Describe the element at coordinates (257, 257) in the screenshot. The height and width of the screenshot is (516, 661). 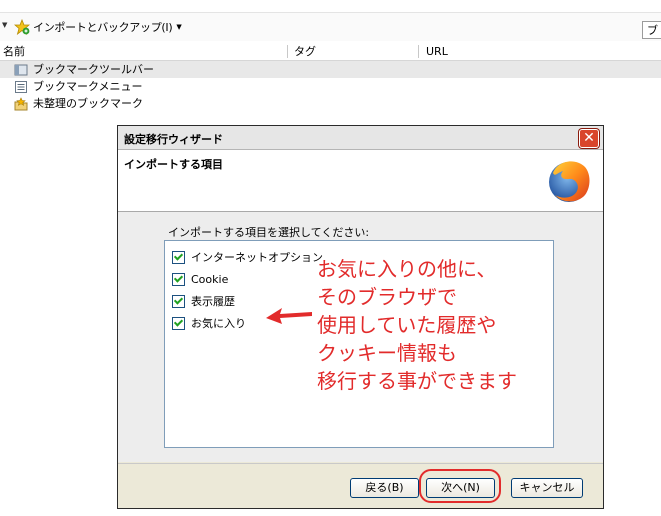
I see `option-label: インターネットオプション` at that location.